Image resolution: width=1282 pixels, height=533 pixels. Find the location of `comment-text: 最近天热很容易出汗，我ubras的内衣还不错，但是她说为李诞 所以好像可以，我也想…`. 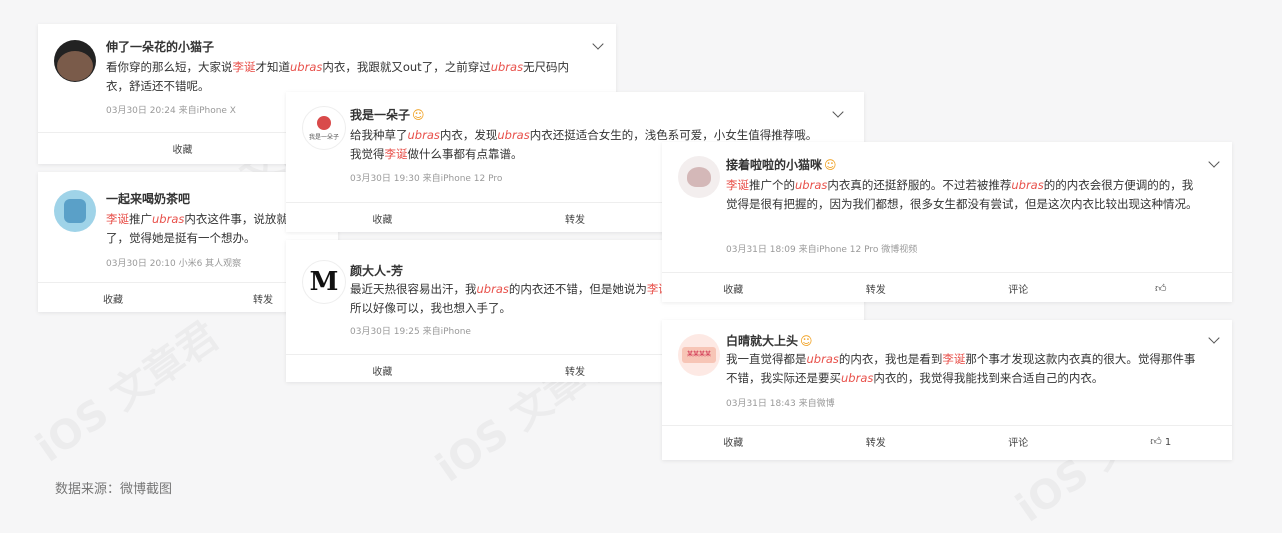

comment-text: 最近天热很容易出汗，我ubras的内衣还不错，但是她说为李诞 所以好像可以，我也想… is located at coordinates (515, 299).